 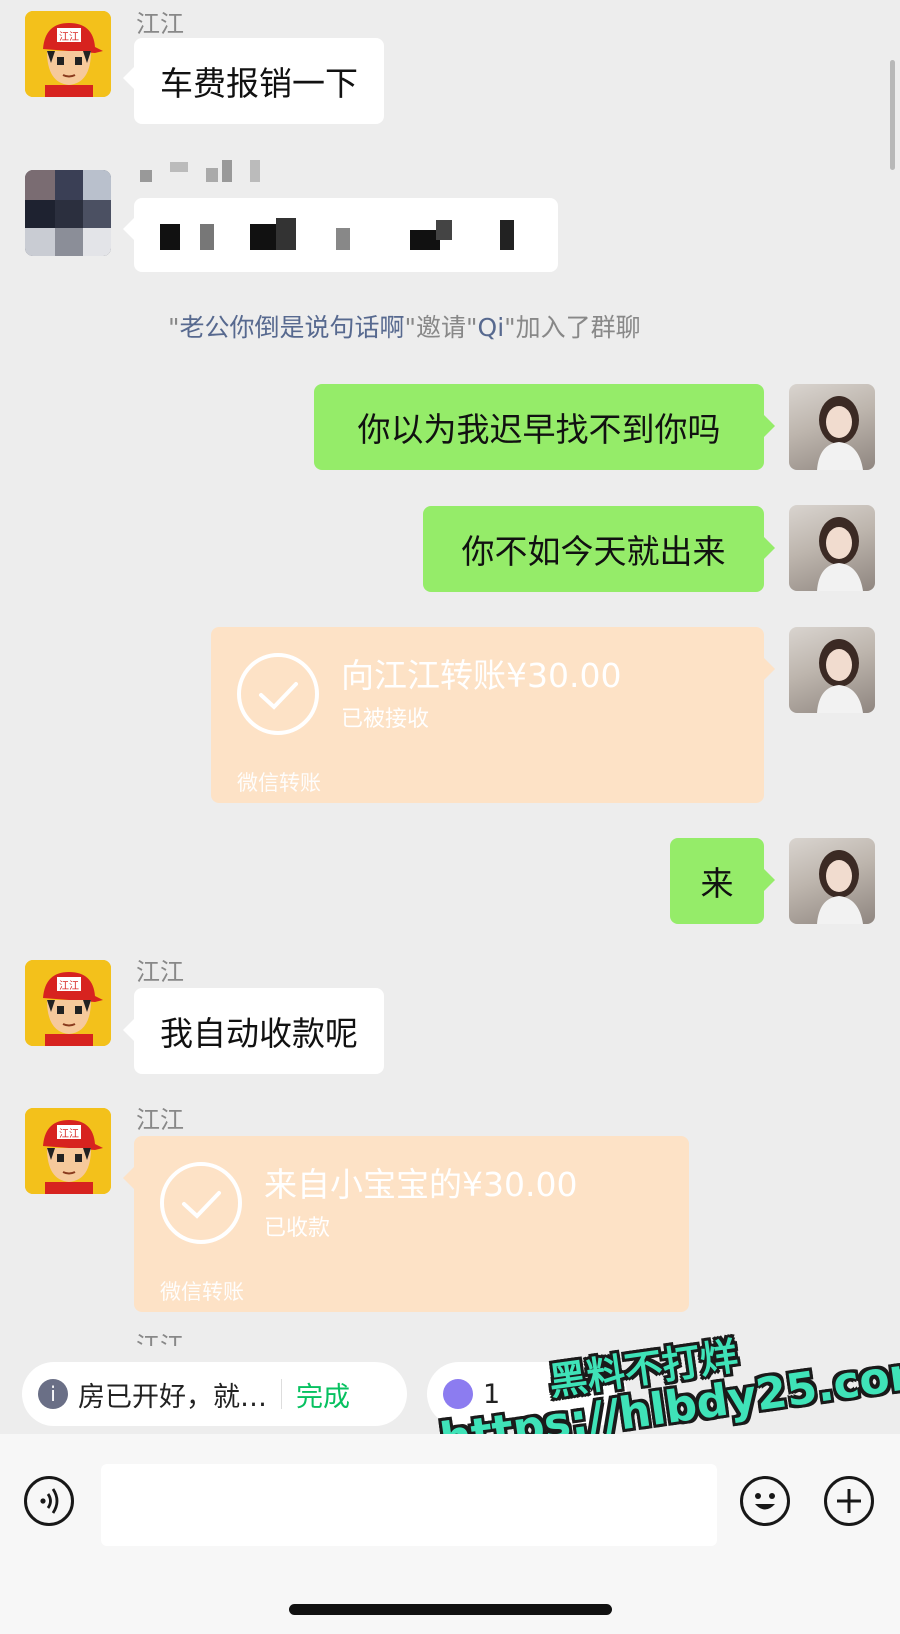 I want to click on message-input, so click(x=409, y=1505).